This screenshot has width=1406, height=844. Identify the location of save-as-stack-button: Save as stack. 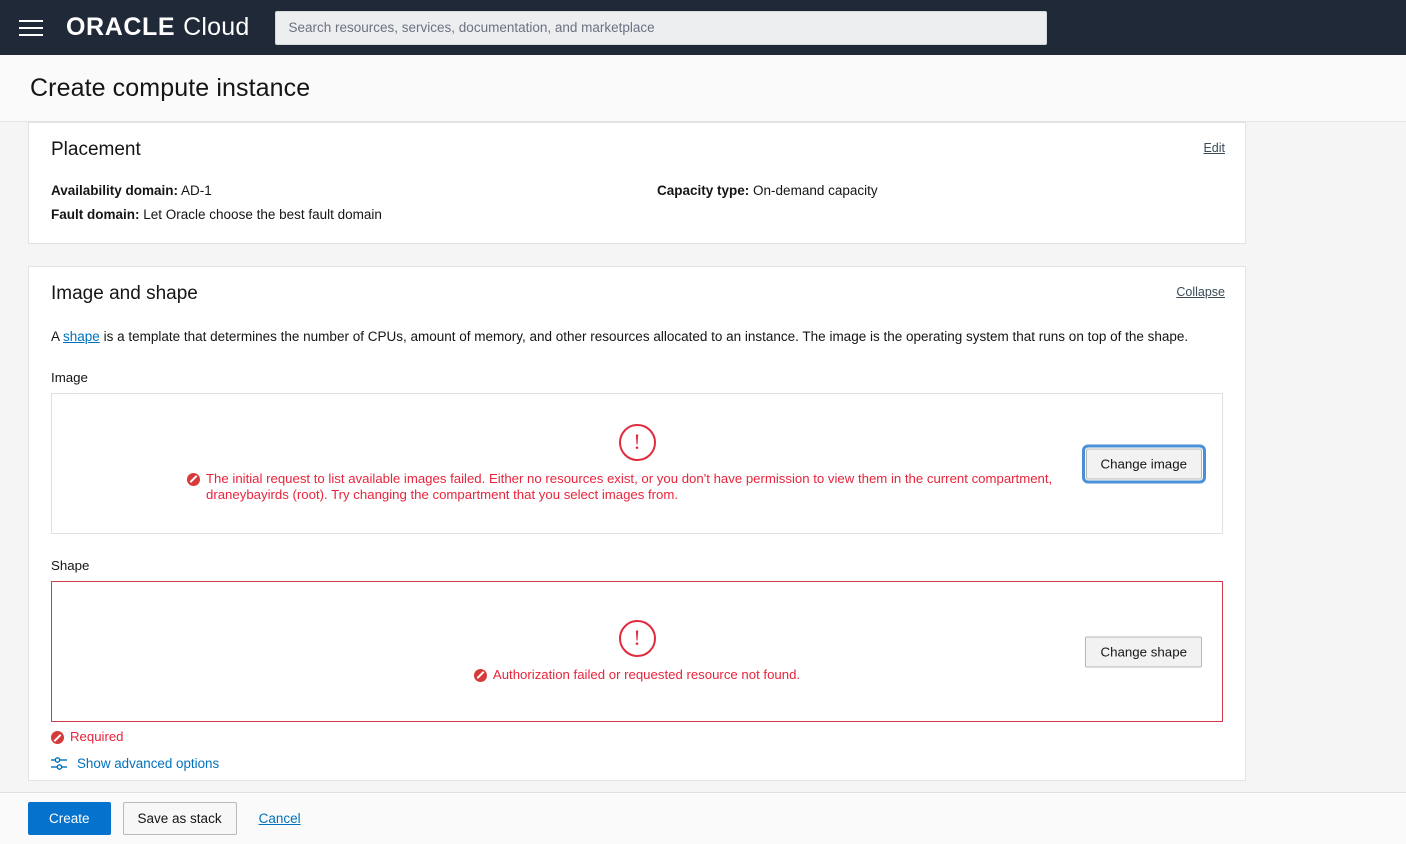
(179, 818).